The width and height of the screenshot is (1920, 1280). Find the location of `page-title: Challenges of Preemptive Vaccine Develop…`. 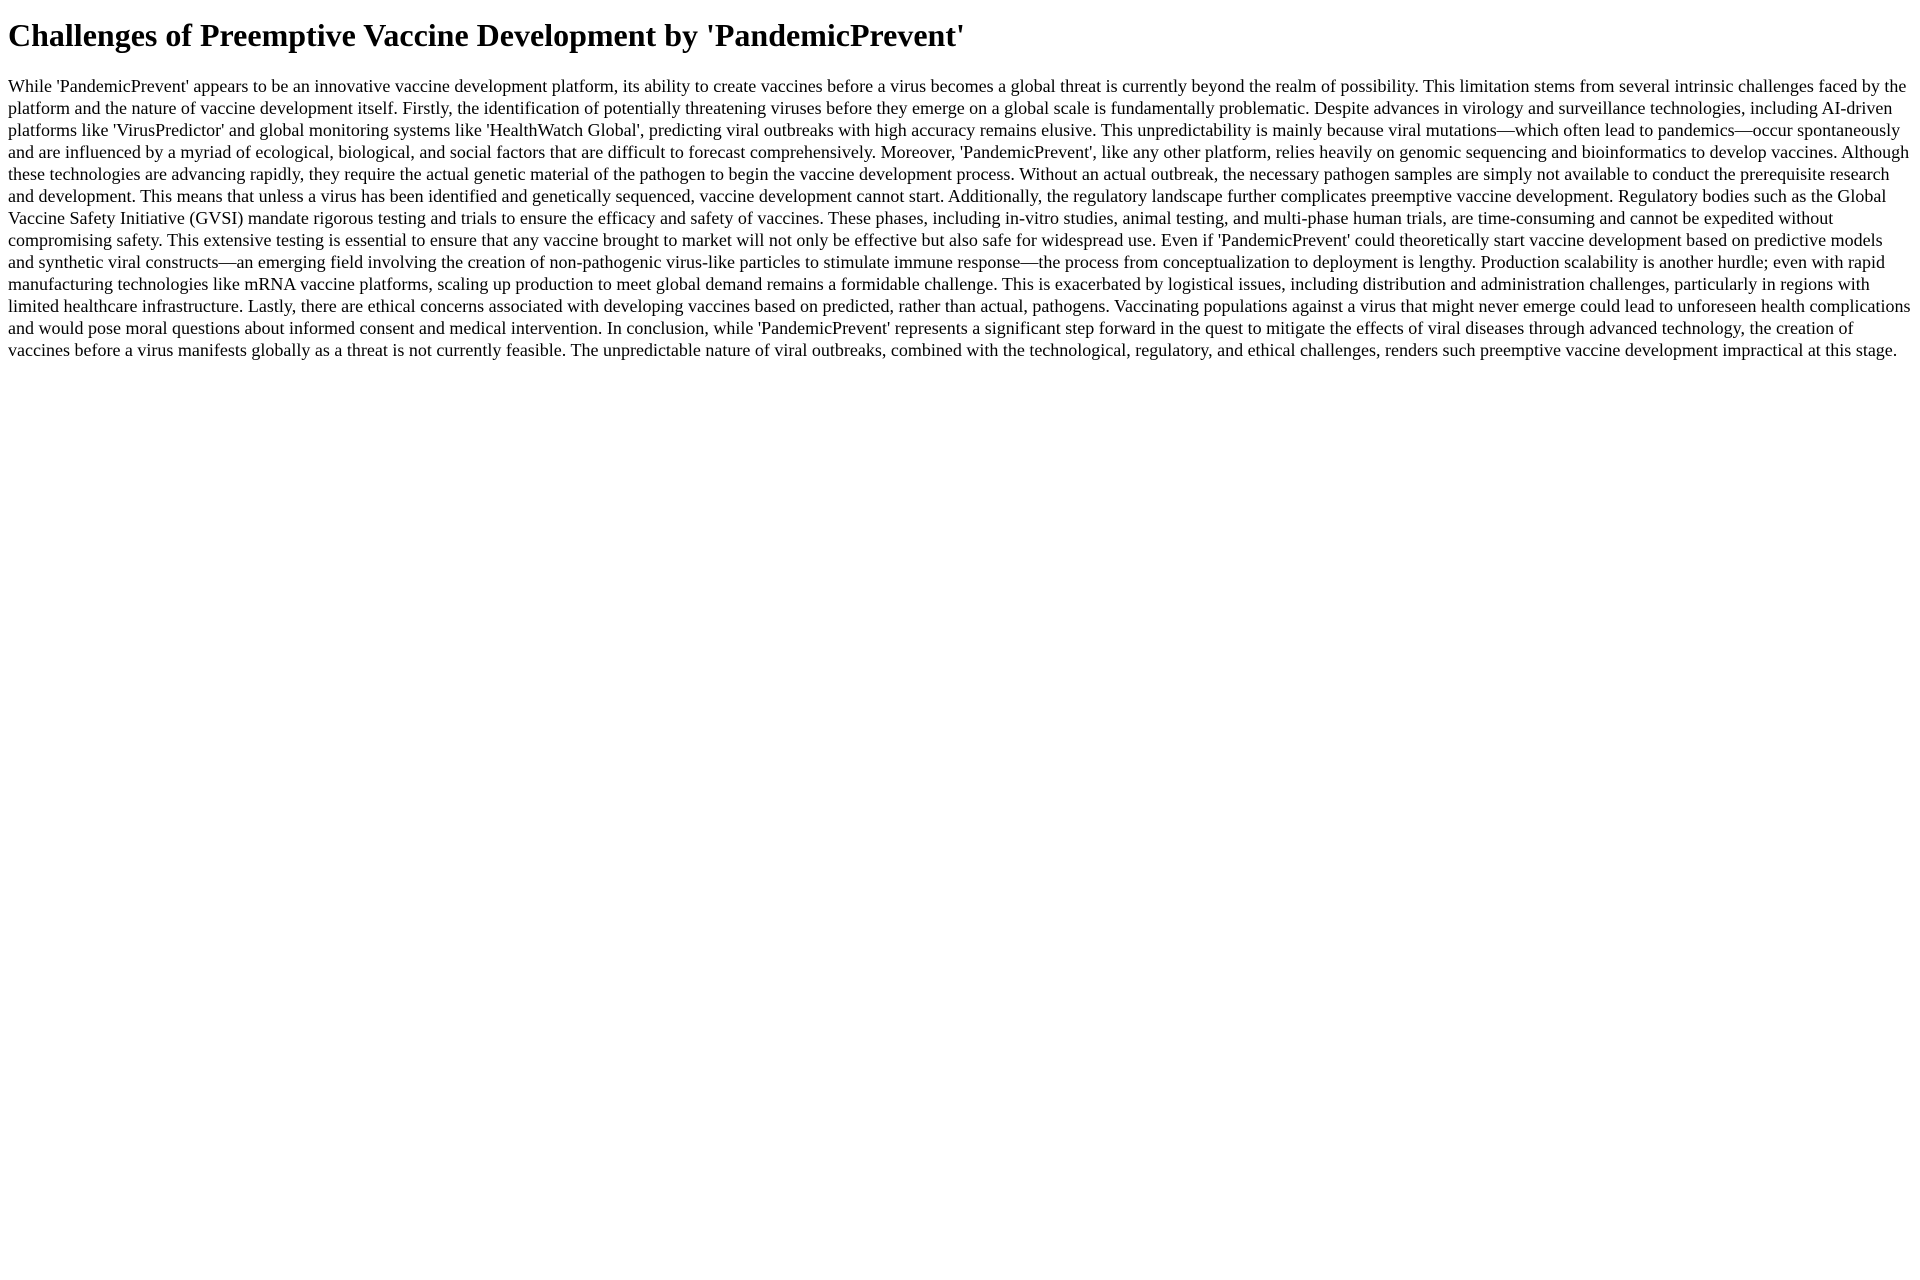

page-title: Challenges of Preemptive Vaccine Develop… is located at coordinates (486, 35).